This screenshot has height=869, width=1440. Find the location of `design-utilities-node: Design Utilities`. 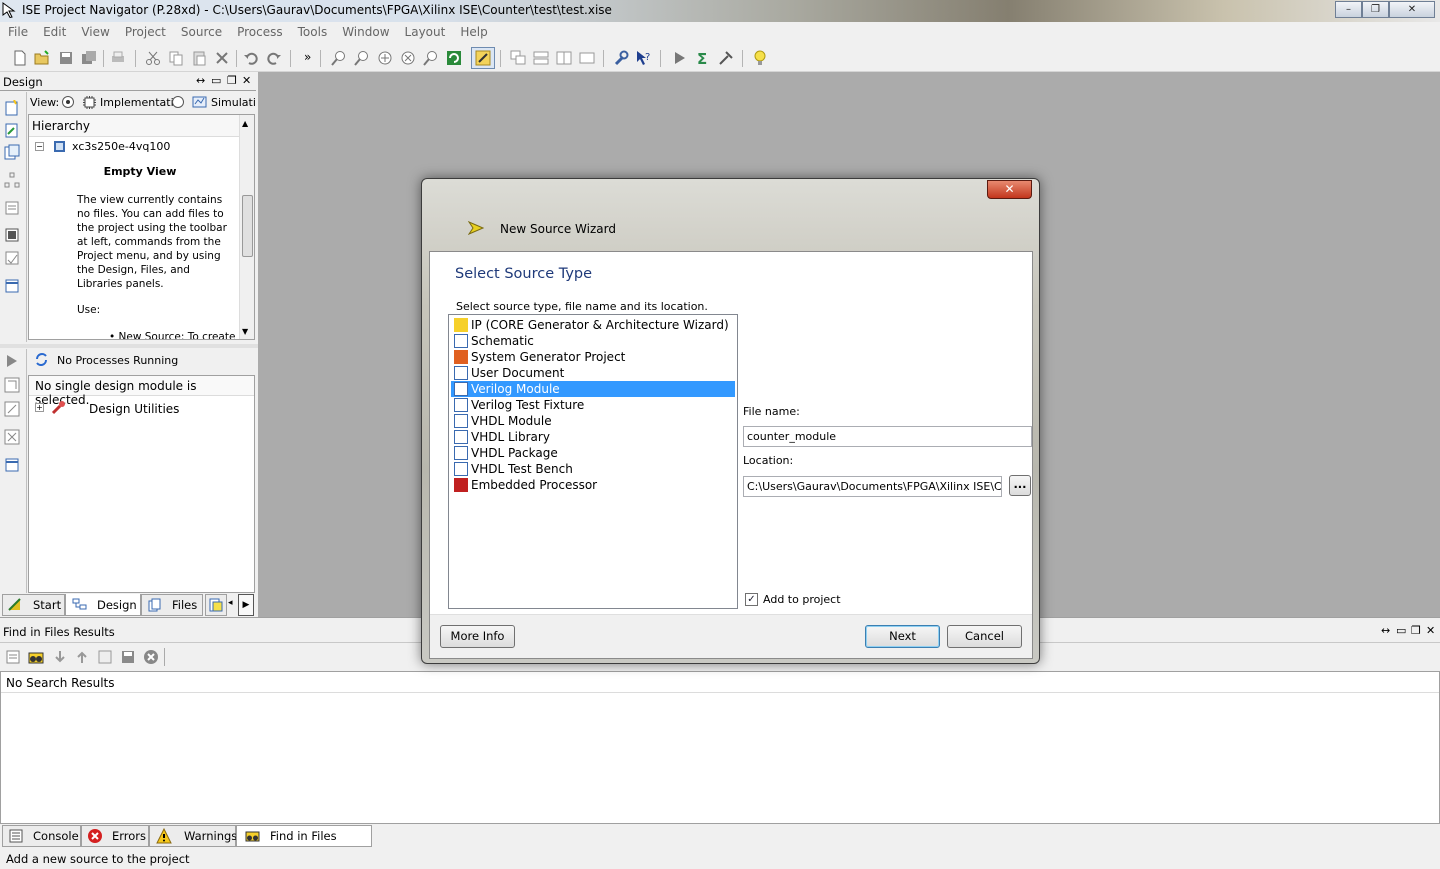

design-utilities-node: Design Utilities is located at coordinates (134, 409).